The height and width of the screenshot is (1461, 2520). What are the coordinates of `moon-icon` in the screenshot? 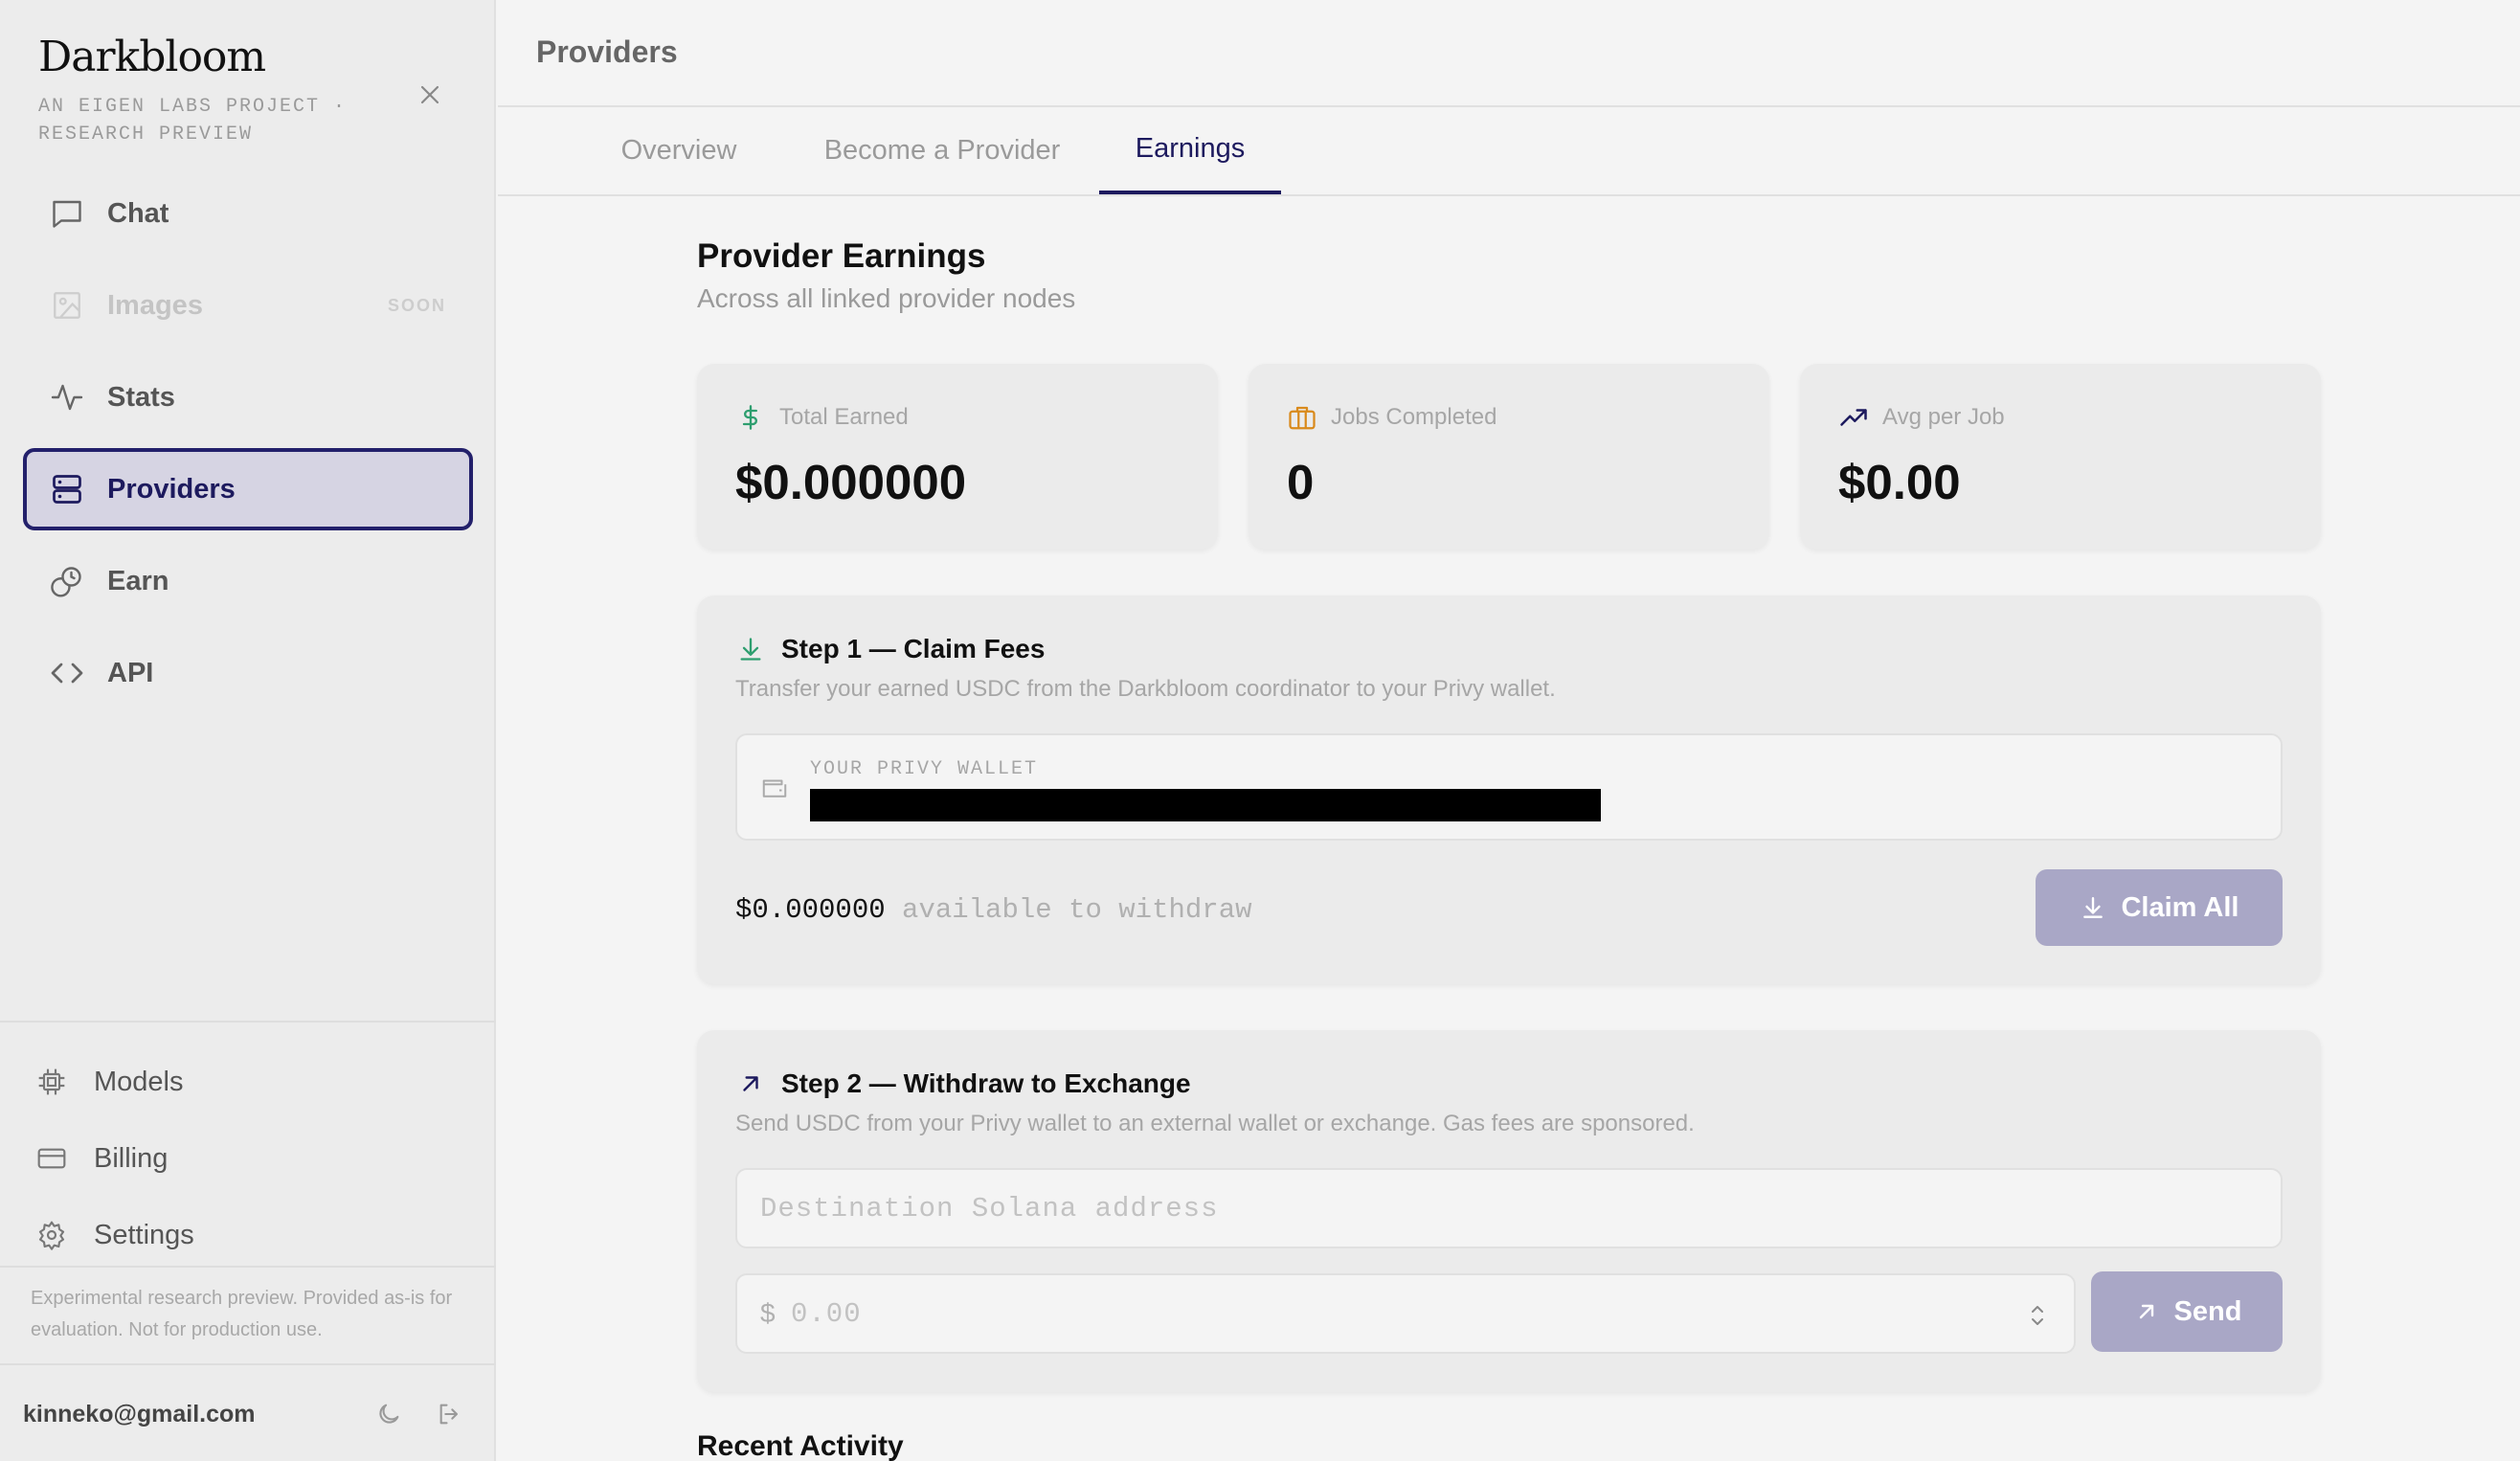 It's located at (389, 1414).